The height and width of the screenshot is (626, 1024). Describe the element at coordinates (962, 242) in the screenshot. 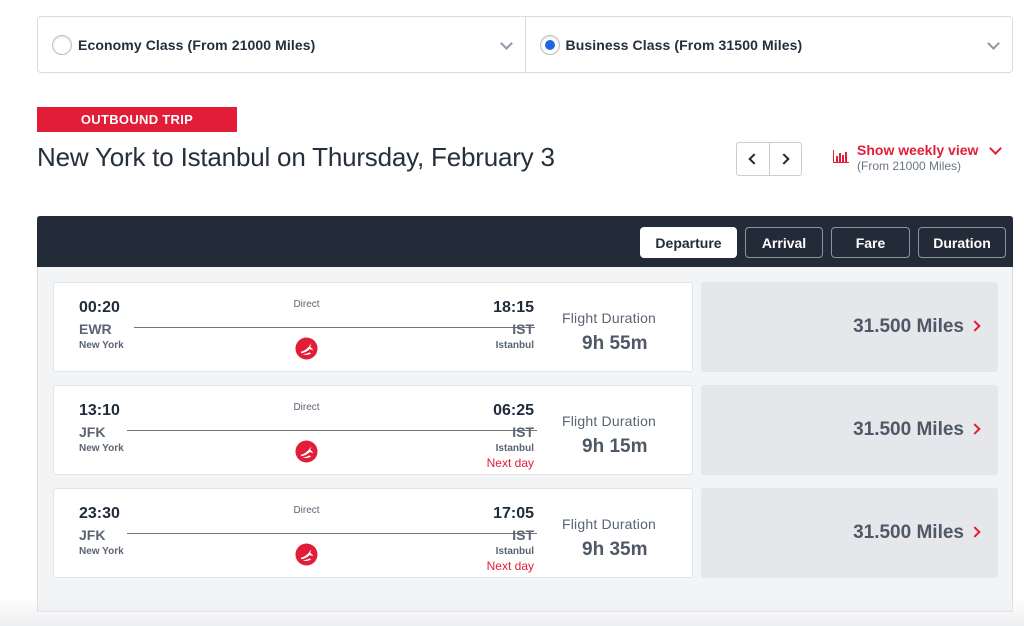

I see `sort-duration-button: Duration` at that location.